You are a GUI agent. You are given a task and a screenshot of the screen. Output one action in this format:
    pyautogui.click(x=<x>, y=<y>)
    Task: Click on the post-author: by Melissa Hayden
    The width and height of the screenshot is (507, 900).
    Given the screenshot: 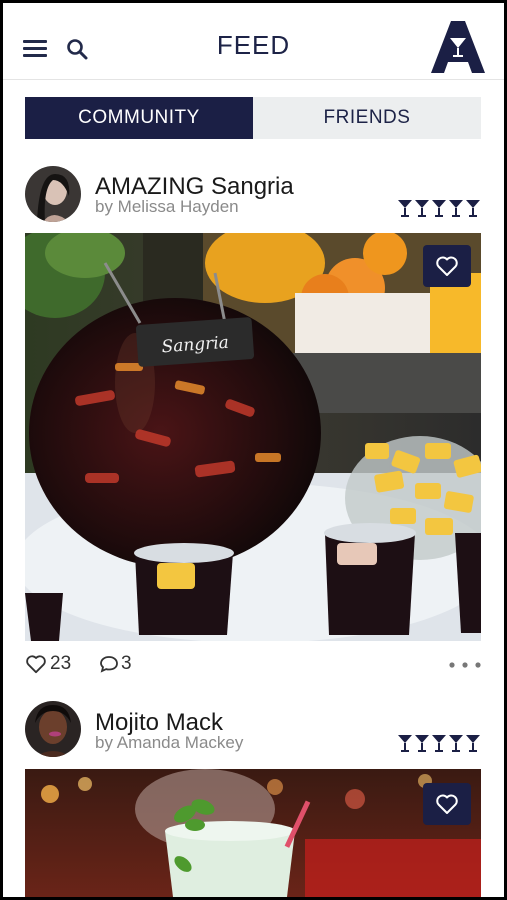 What is the action you would take?
    pyautogui.click(x=167, y=207)
    